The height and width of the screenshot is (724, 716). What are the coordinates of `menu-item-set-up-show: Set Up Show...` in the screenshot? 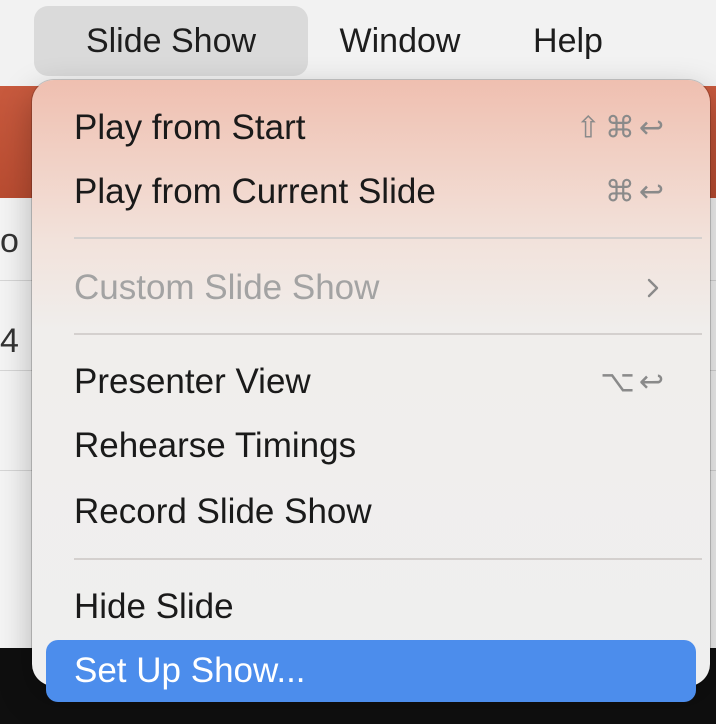 It's located at (371, 671).